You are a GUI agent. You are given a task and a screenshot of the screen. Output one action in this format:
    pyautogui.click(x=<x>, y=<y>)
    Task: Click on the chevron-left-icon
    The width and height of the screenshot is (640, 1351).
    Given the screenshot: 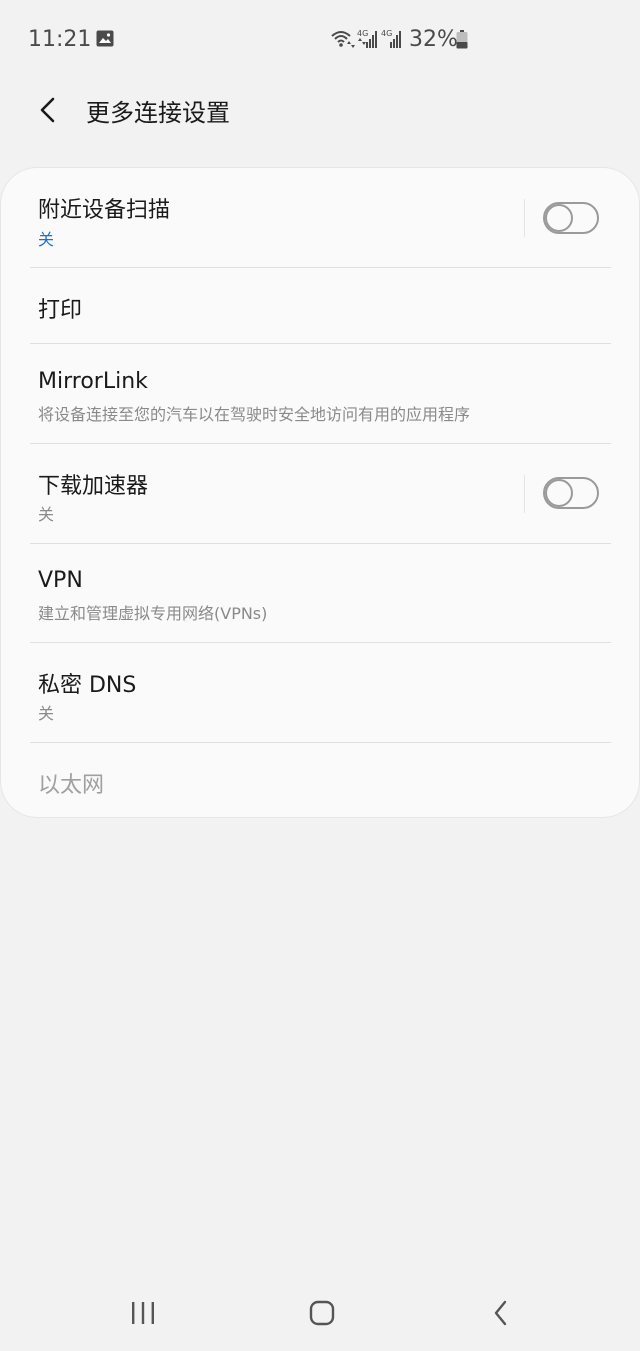 What is the action you would take?
    pyautogui.click(x=47, y=110)
    